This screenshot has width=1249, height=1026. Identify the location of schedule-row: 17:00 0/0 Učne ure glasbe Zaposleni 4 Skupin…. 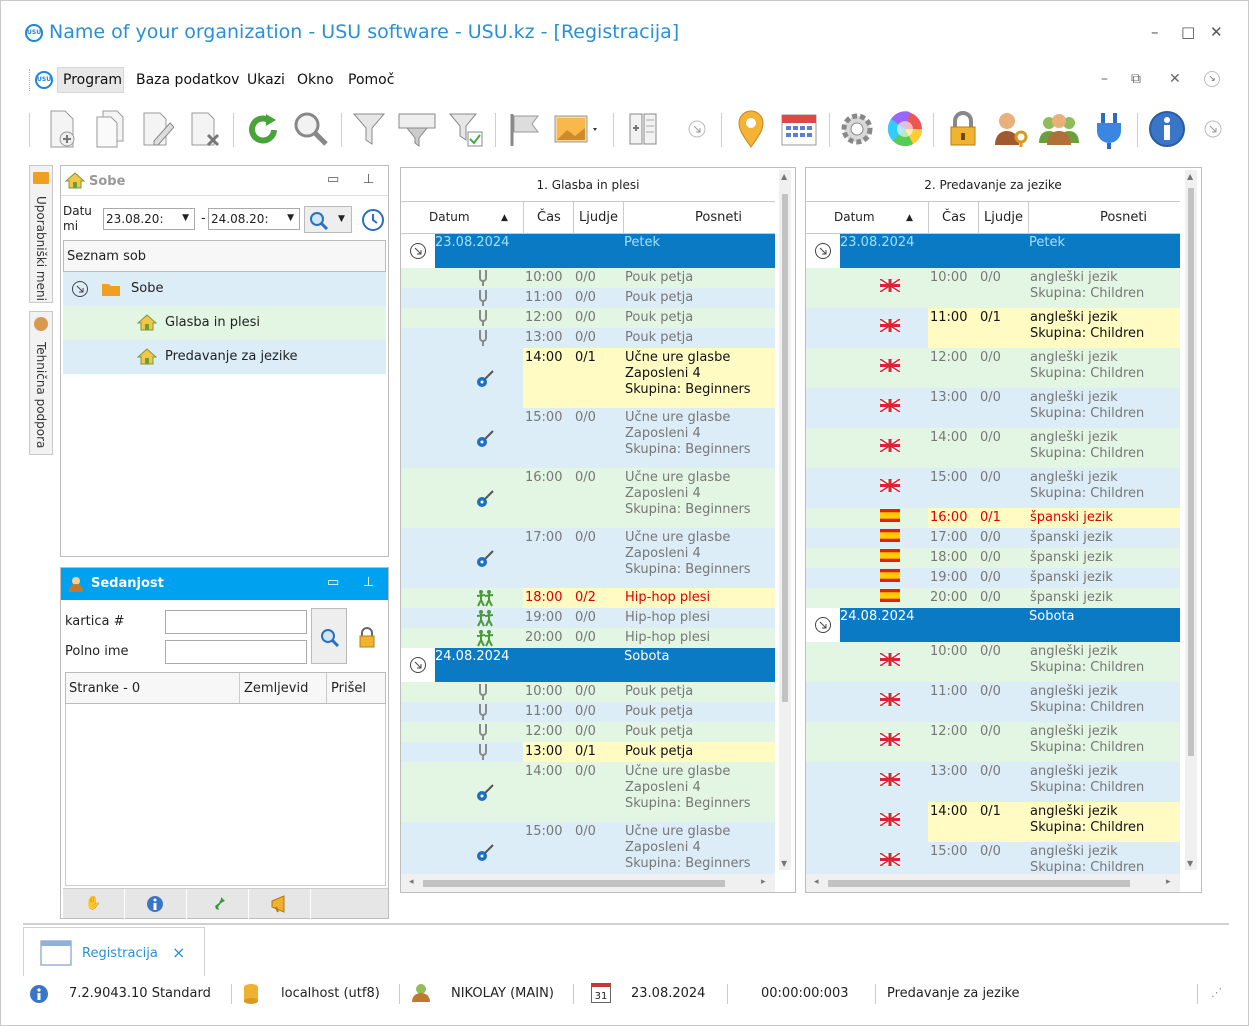
(588, 558).